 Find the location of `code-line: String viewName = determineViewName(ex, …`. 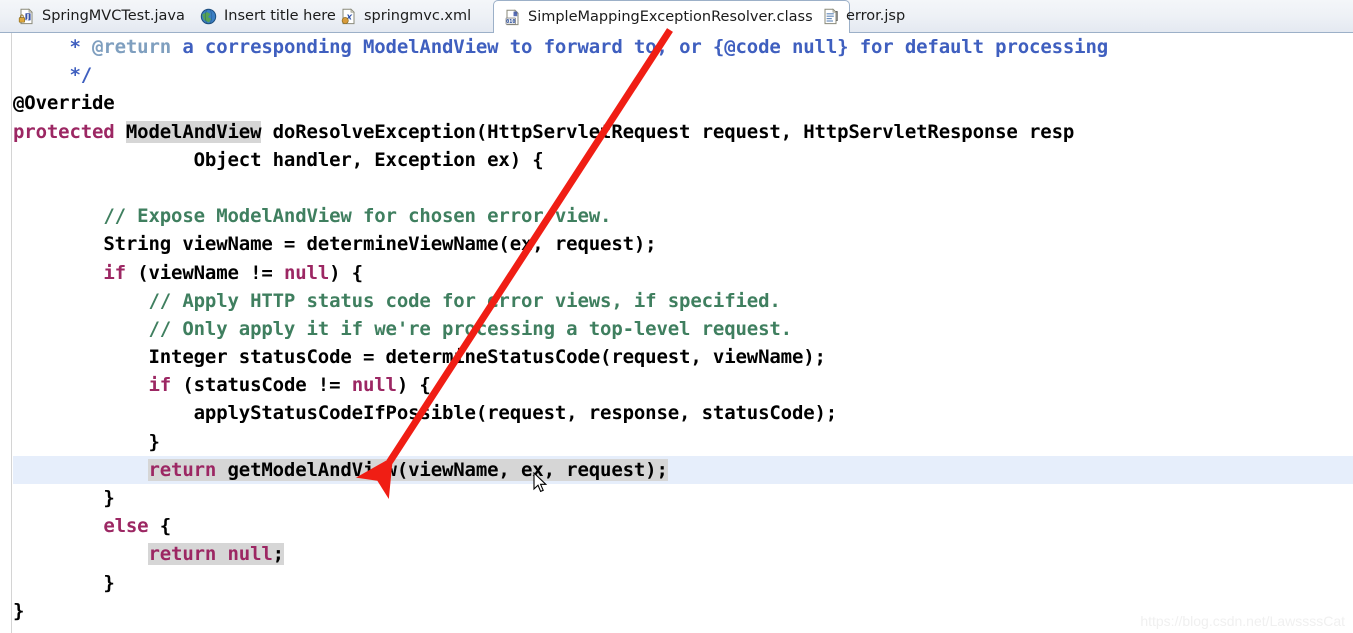

code-line: String viewName = determineViewName(ex, … is located at coordinates (683, 244).